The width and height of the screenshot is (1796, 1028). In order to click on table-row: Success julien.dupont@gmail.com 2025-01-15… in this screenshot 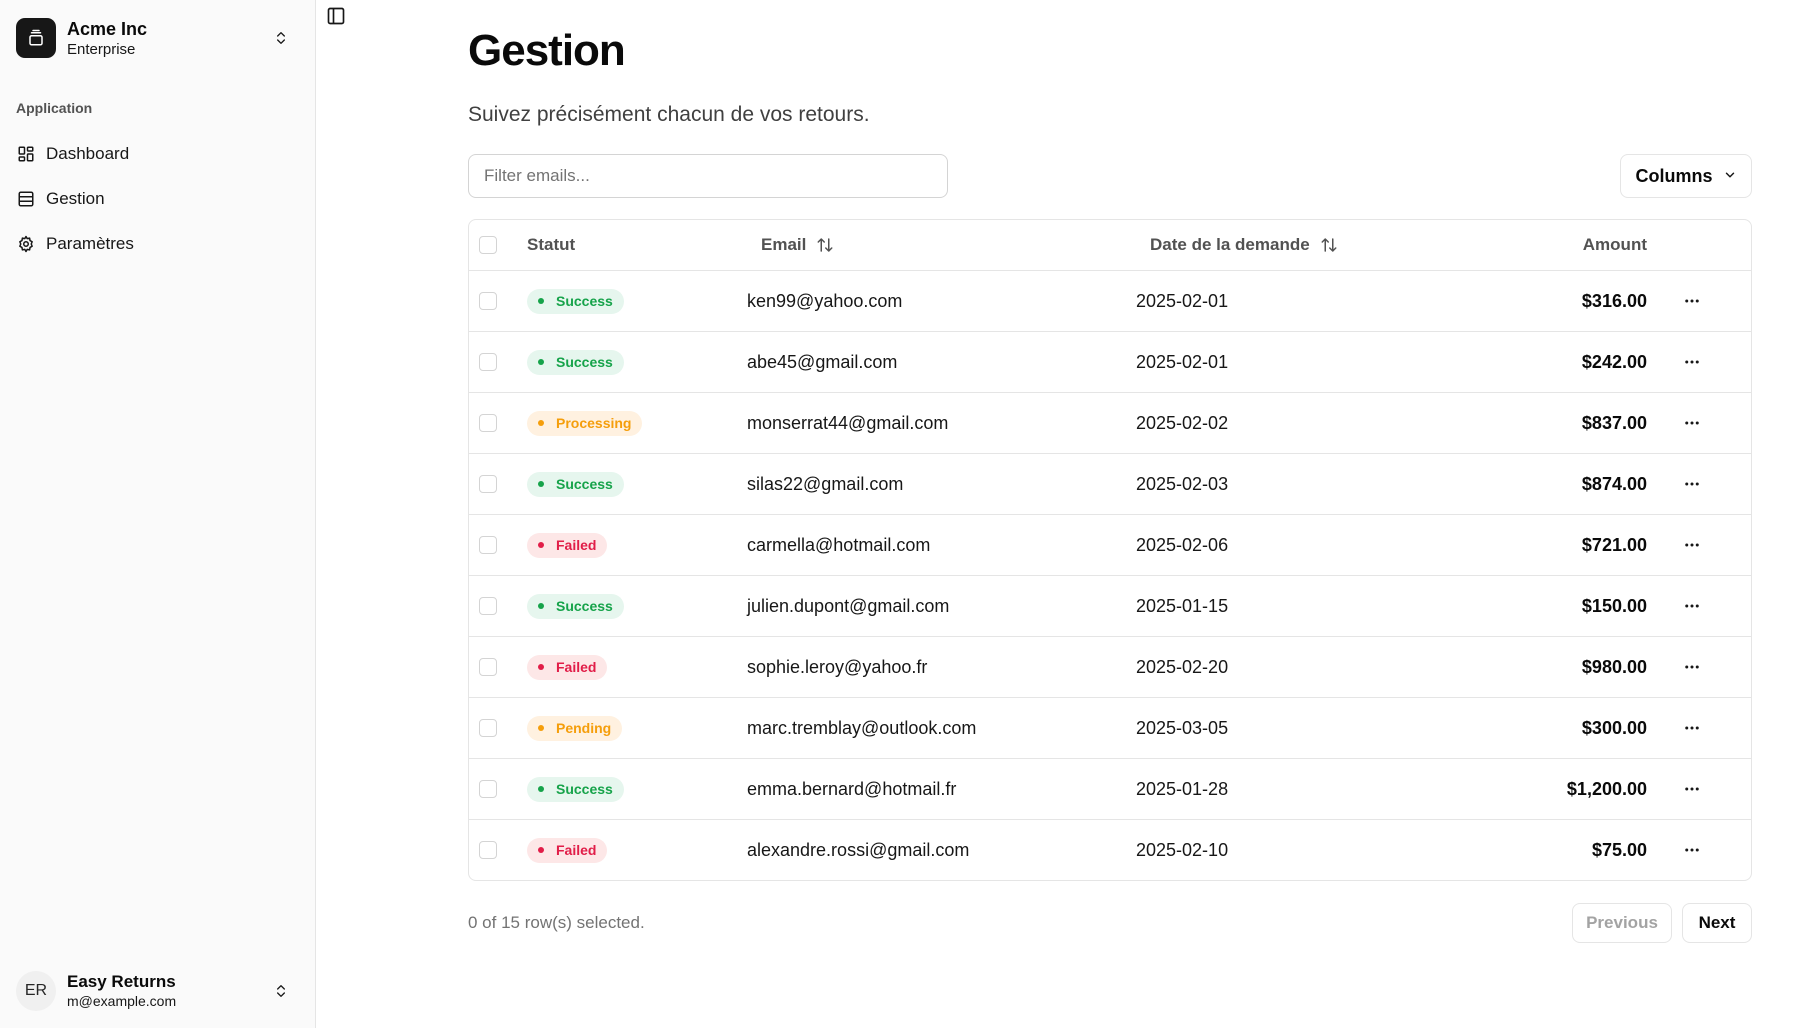, I will do `click(1110, 605)`.